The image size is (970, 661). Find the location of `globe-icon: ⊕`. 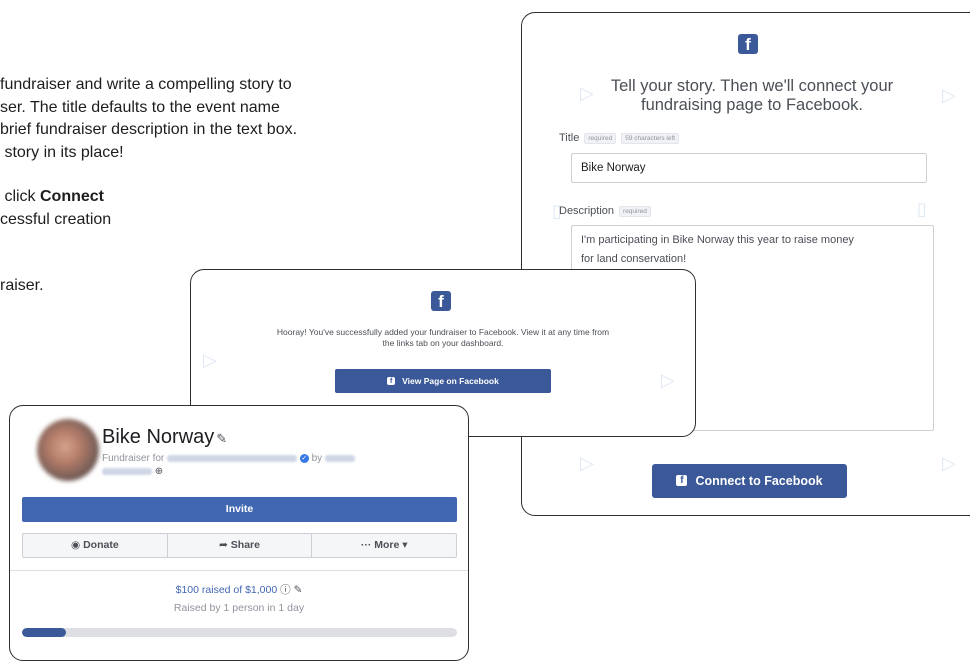

globe-icon: ⊕ is located at coordinates (159, 471).